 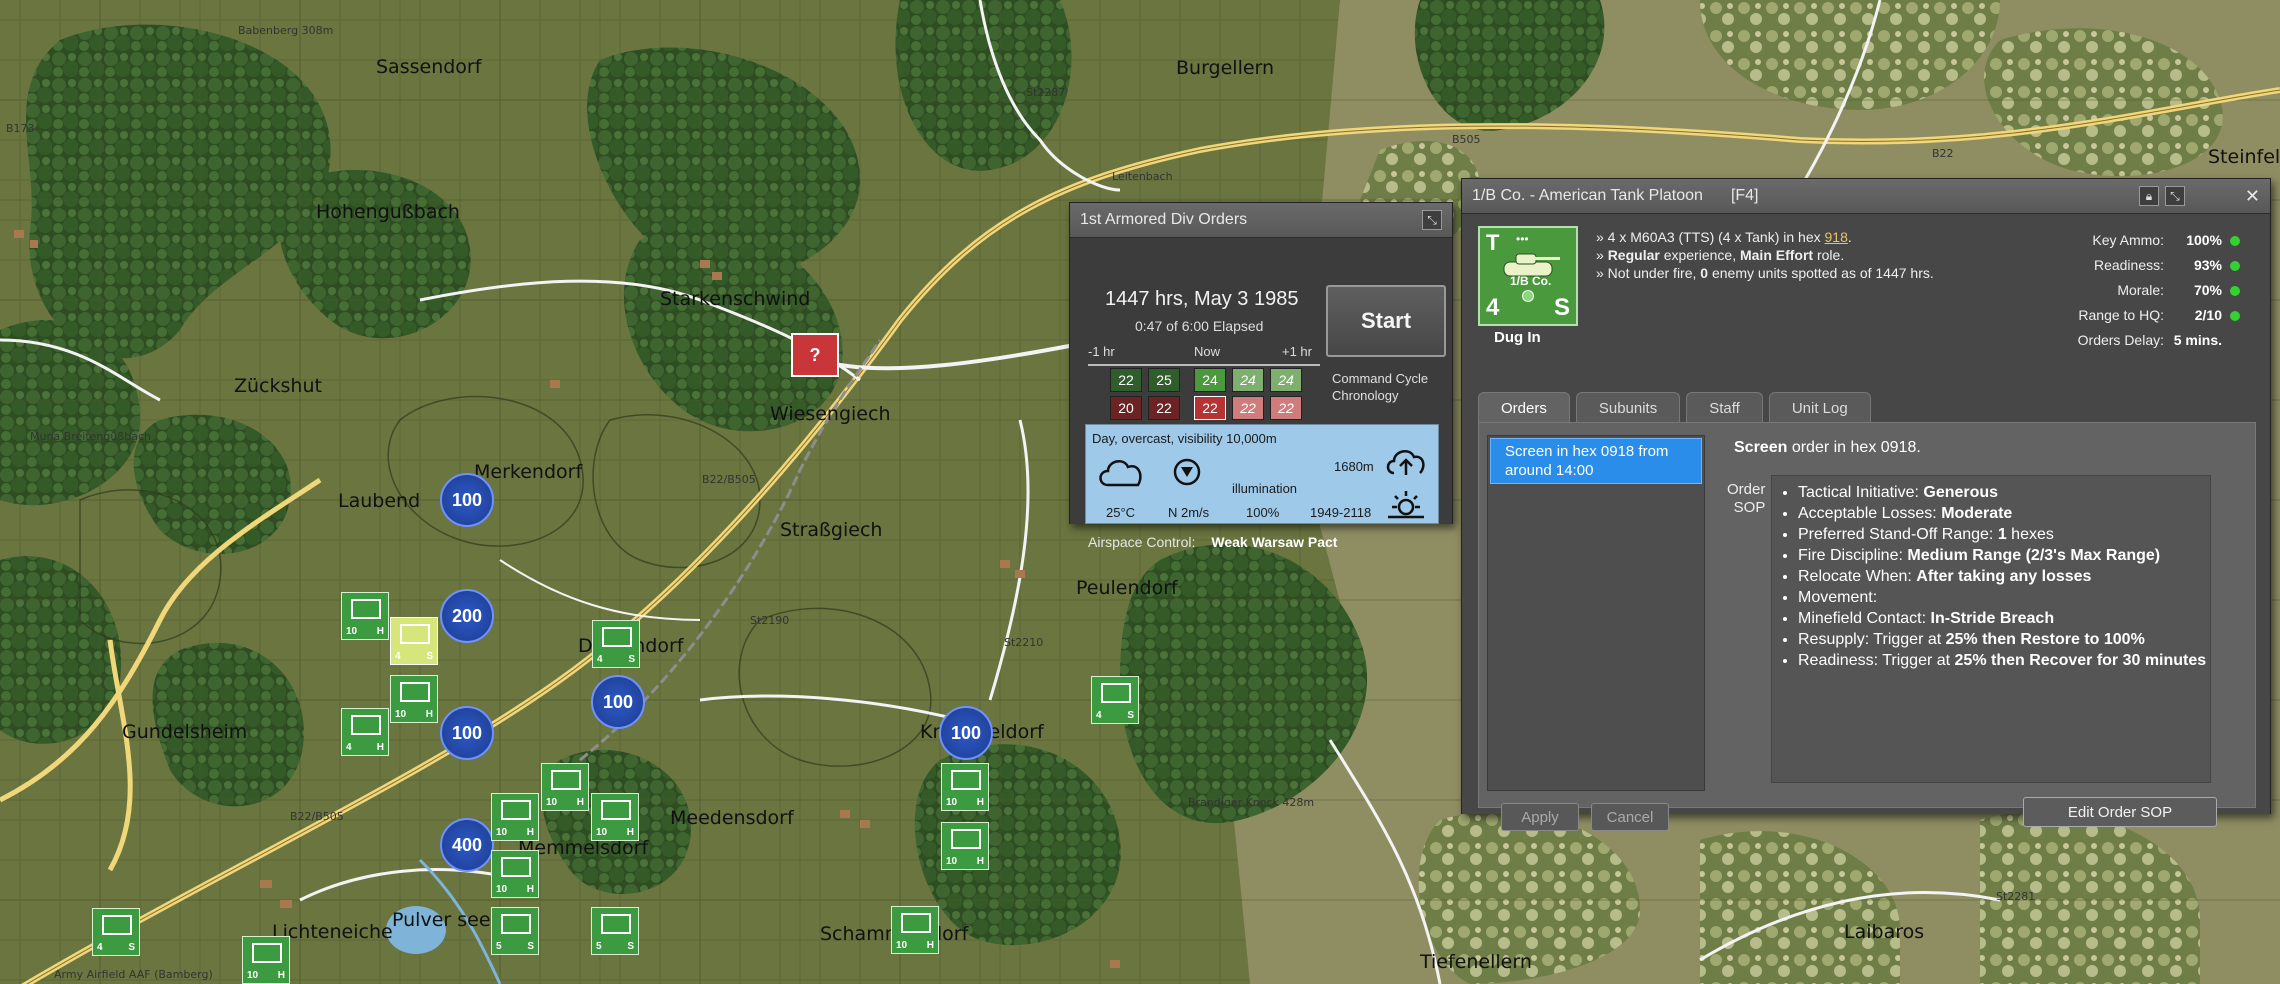 I want to click on map-label: Brandiger Knock 428m, so click(x=1251, y=802).